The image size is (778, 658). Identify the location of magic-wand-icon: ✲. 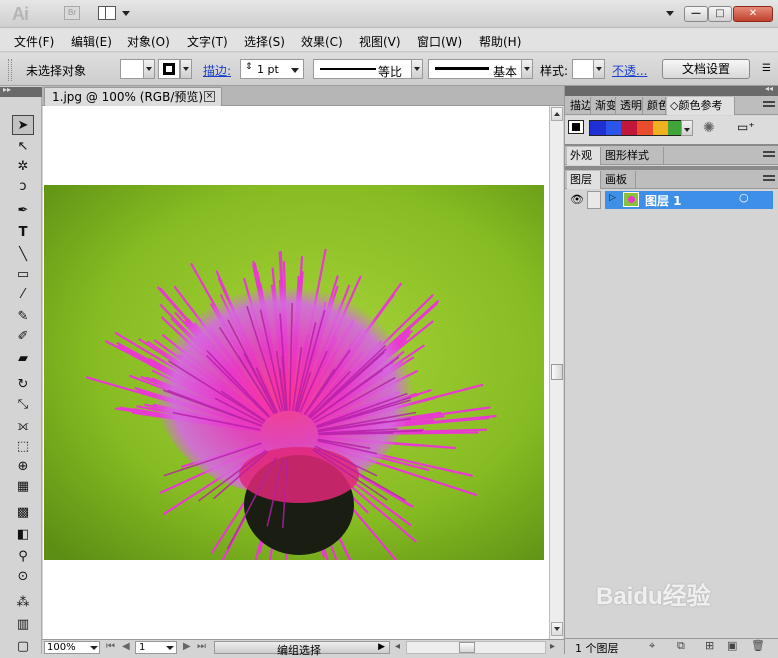
(23, 167).